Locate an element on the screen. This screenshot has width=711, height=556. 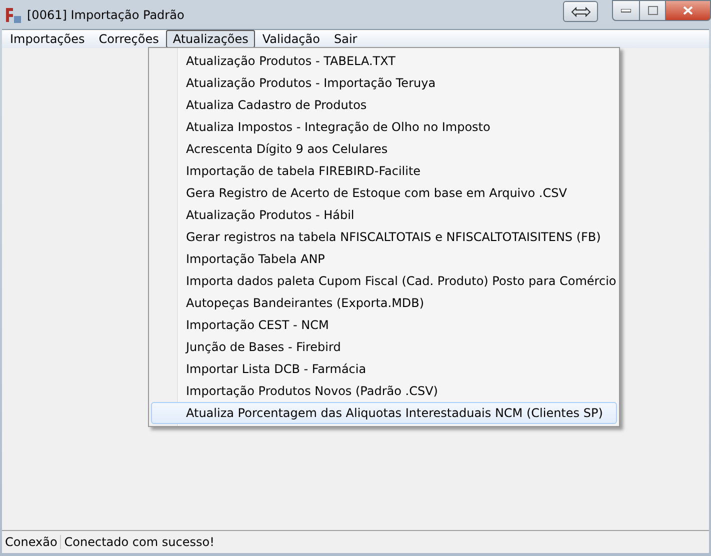
maximize-button is located at coordinates (653, 10).